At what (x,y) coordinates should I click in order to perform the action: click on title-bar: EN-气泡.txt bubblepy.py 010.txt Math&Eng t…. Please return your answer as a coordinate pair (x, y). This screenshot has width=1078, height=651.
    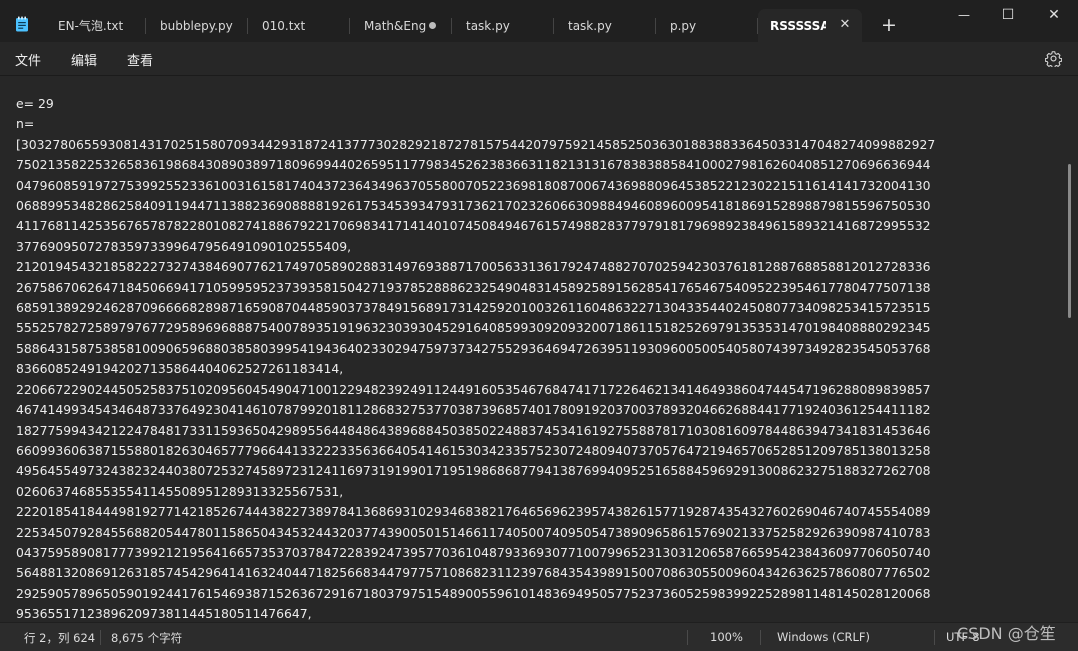
    Looking at the image, I should click on (539, 21).